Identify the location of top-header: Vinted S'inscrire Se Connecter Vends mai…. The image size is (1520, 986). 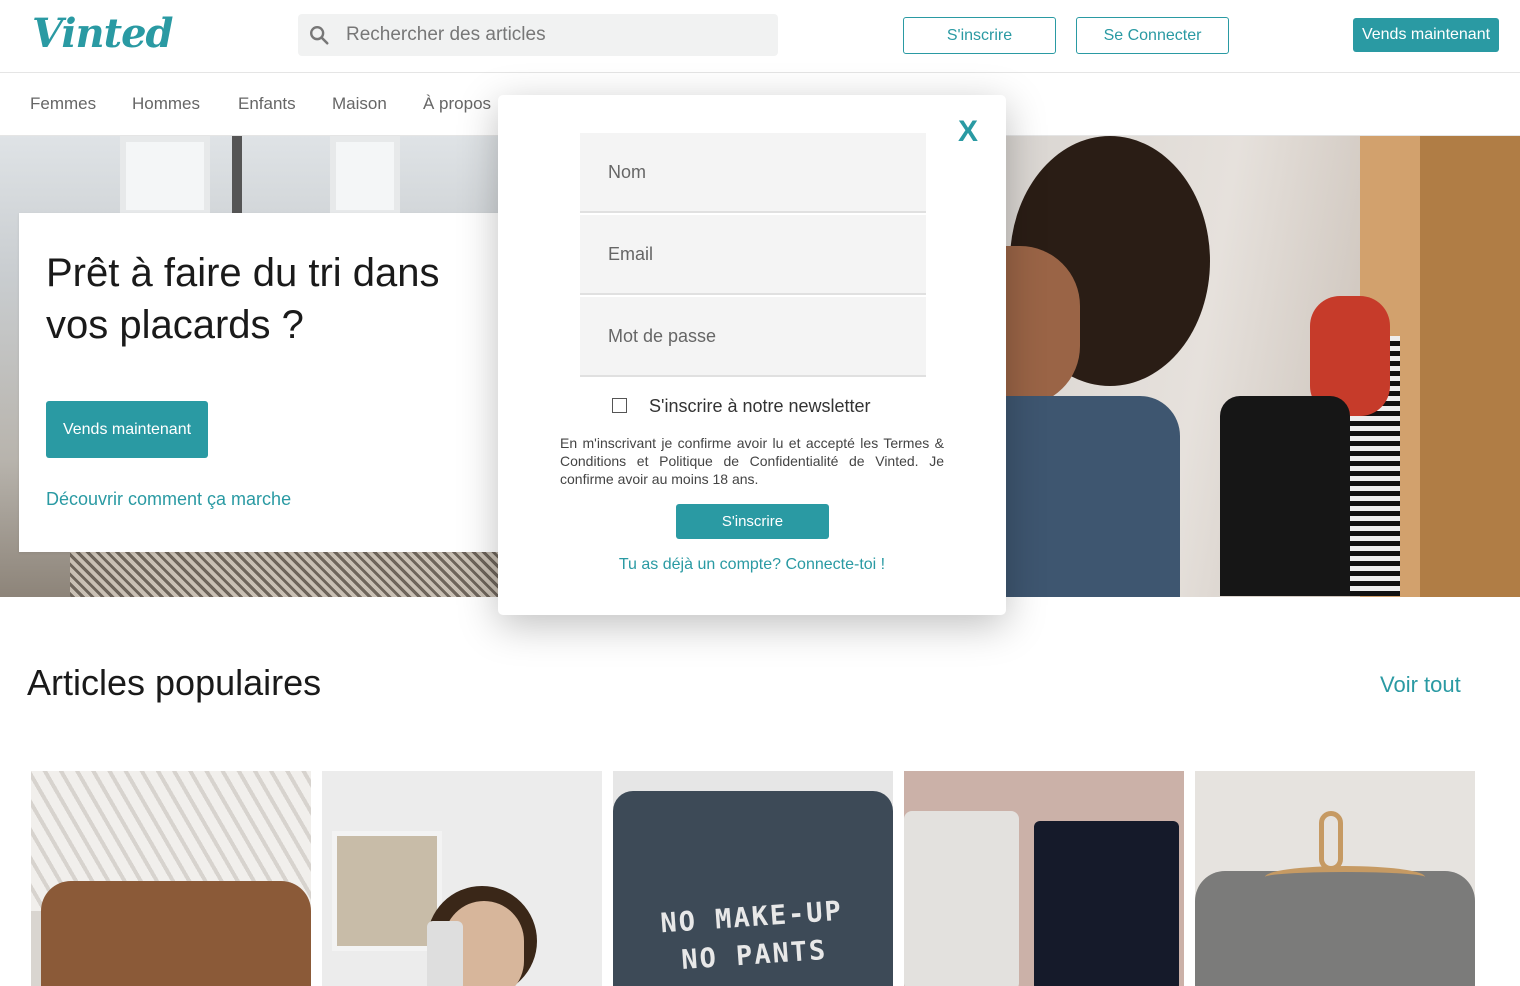
(760, 36).